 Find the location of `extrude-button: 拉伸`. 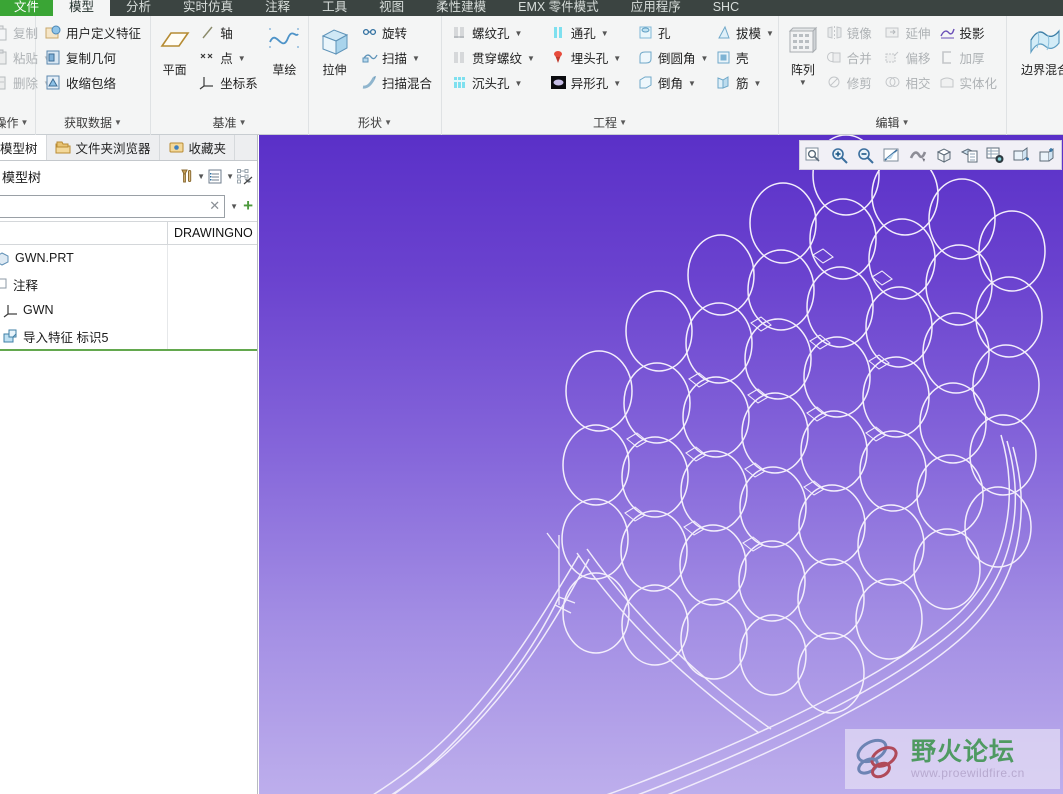

extrude-button: 拉伸 is located at coordinates (334, 49).